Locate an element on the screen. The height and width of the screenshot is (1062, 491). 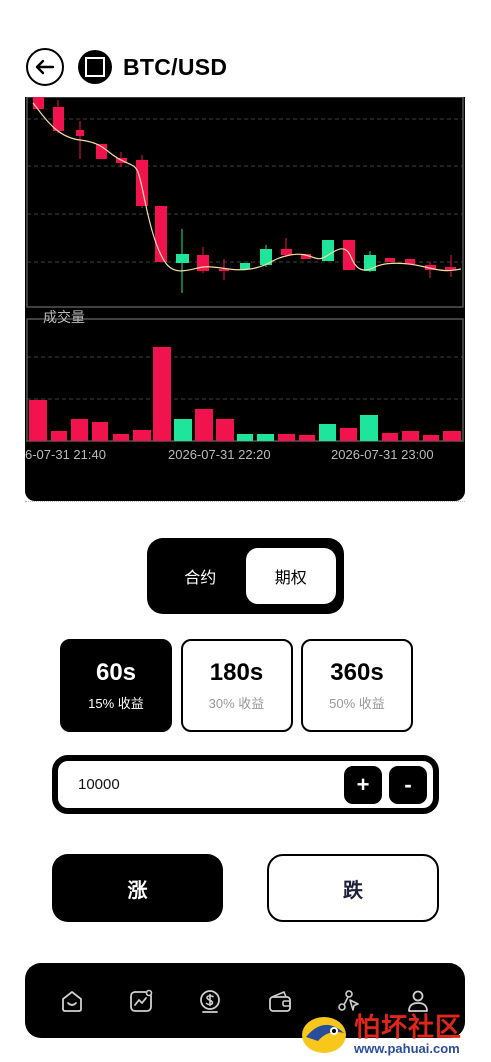
duration-card-360s: 360s 50% 收益 is located at coordinates (357, 685).